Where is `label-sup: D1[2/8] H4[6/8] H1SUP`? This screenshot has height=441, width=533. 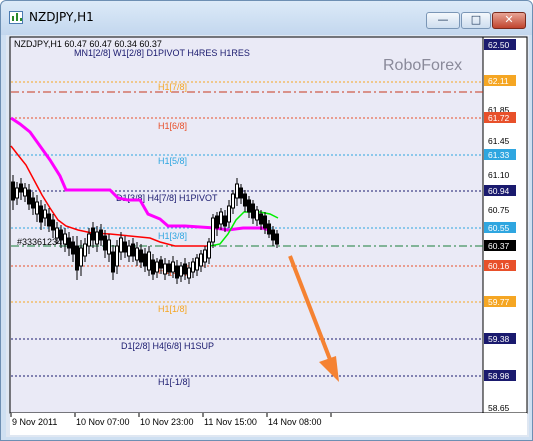
label-sup: D1[2/8] H4[6/8] H1SUP is located at coordinates (167, 346).